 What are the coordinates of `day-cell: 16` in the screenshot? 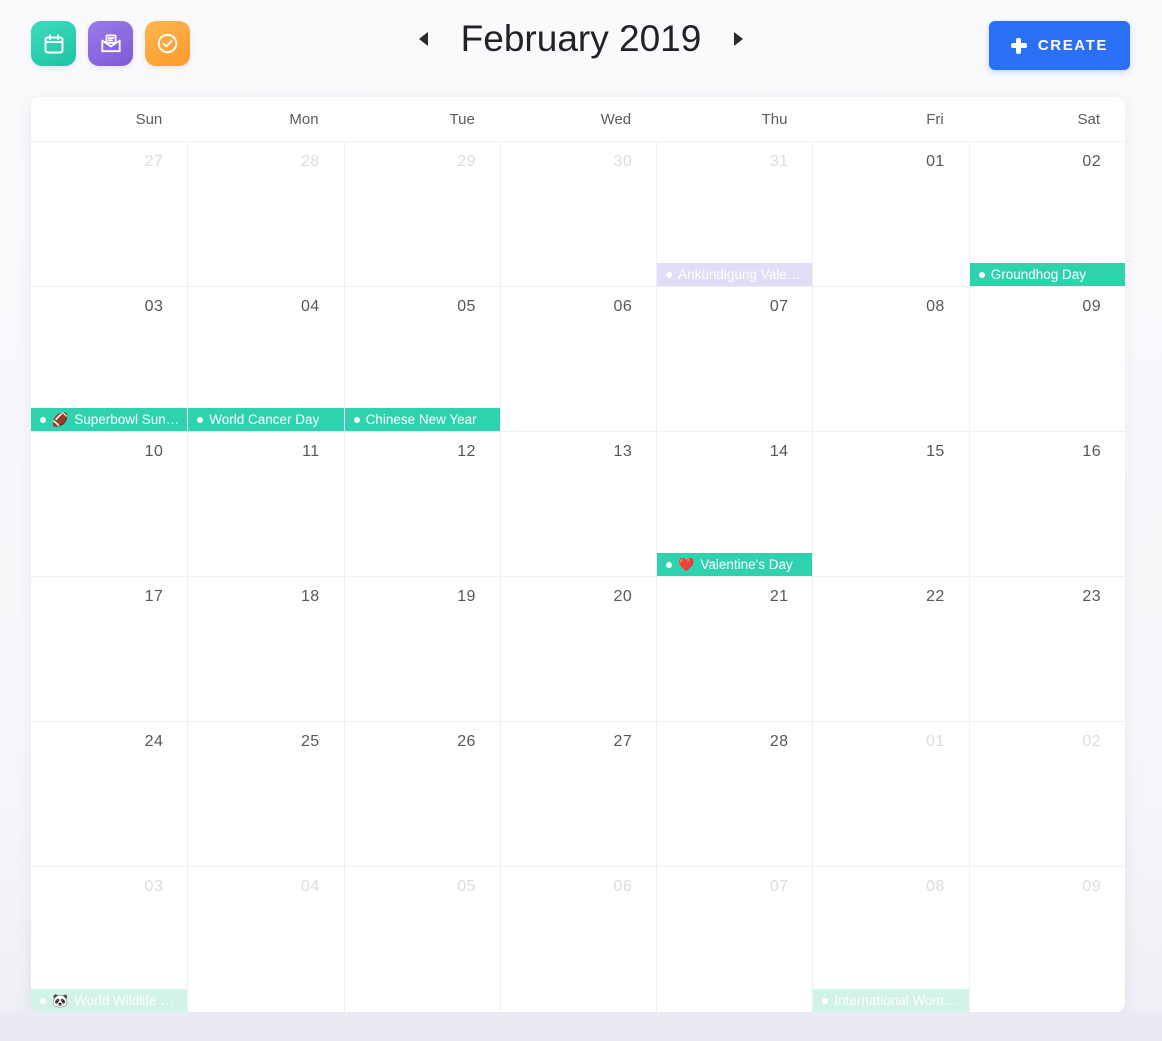 It's located at (1046, 504).